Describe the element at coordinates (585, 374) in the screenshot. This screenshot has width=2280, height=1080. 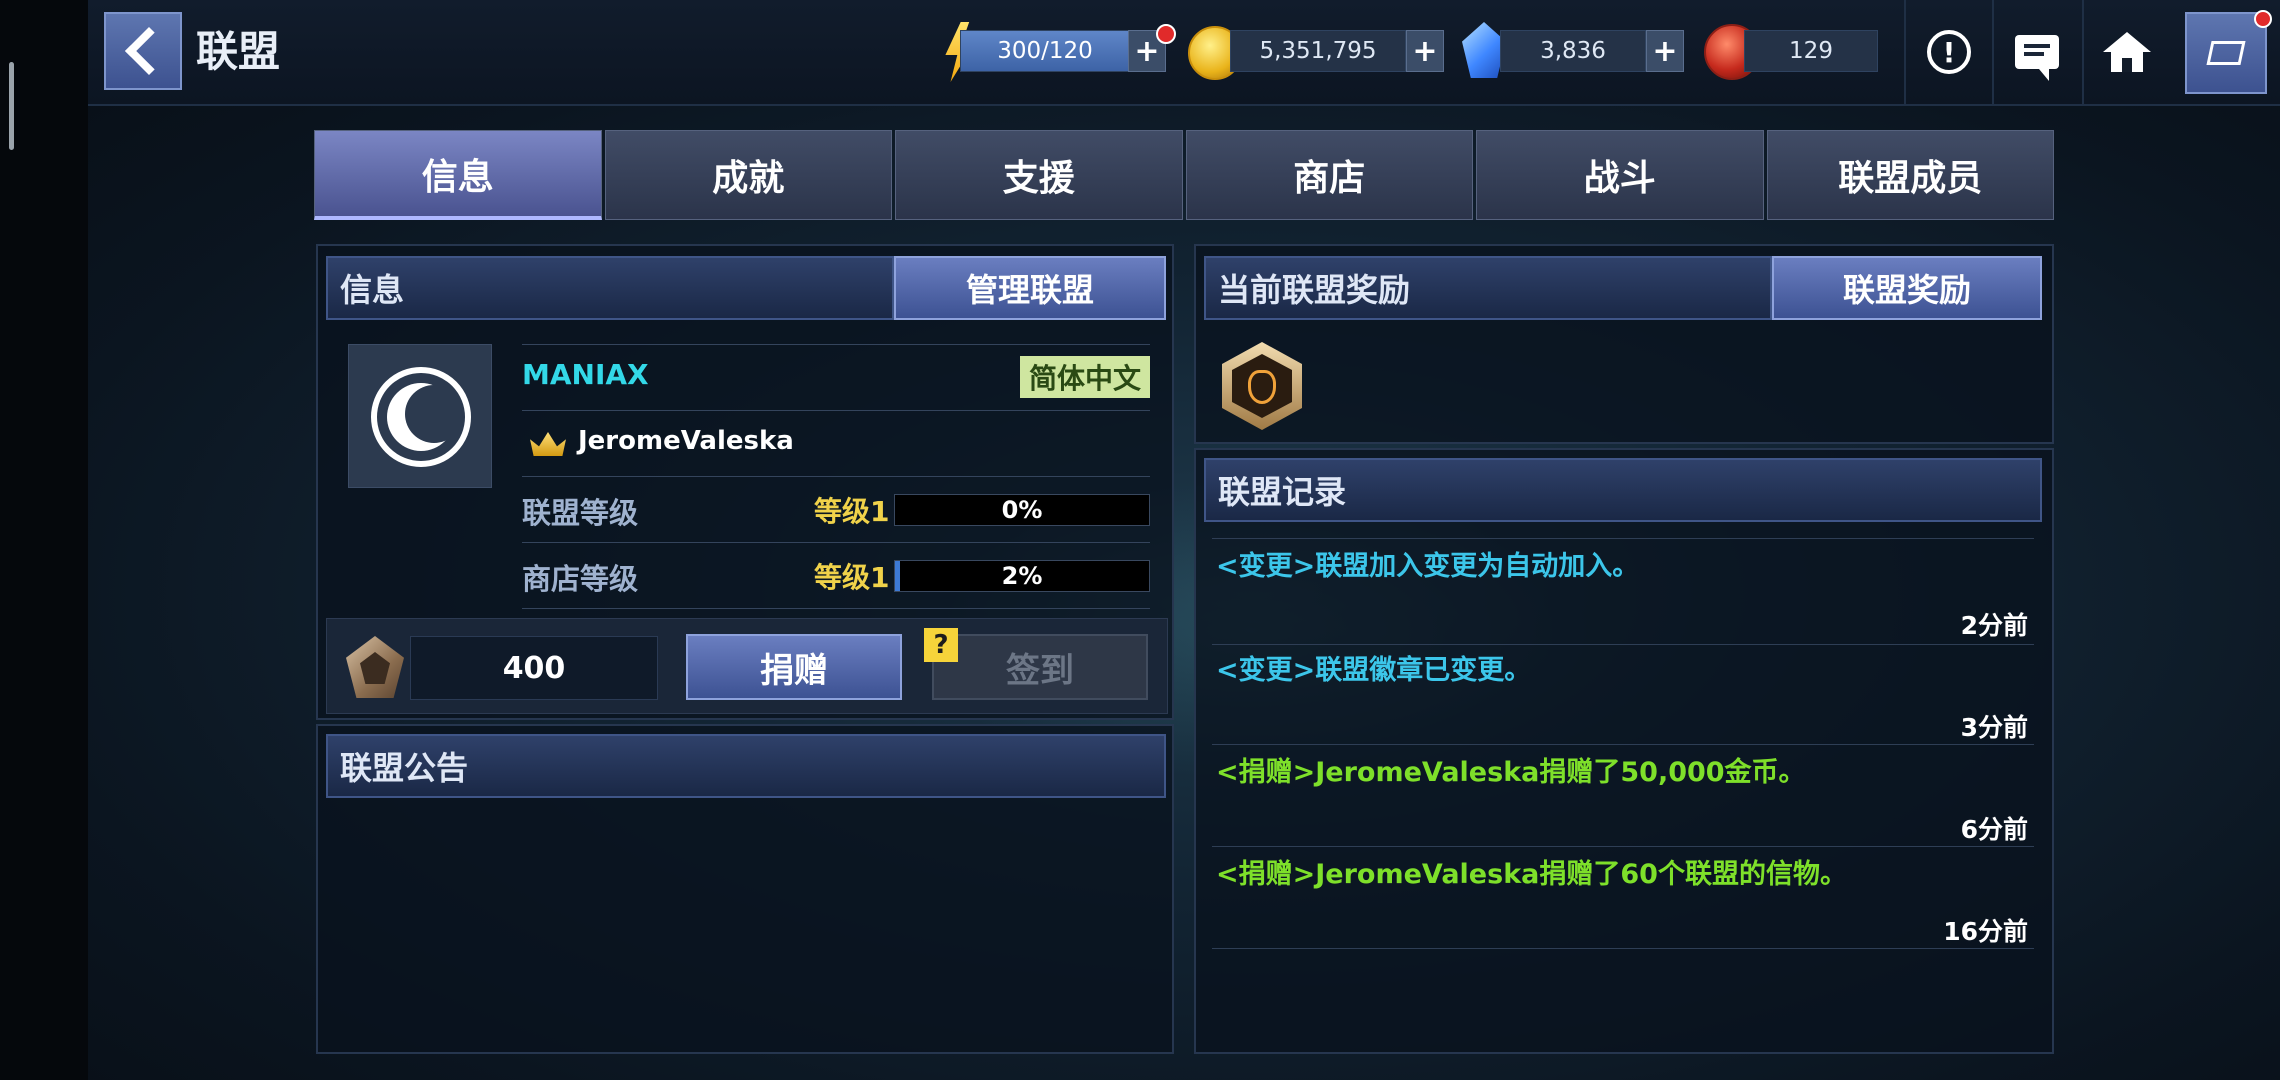
I see `alliance-name: MANIAX` at that location.